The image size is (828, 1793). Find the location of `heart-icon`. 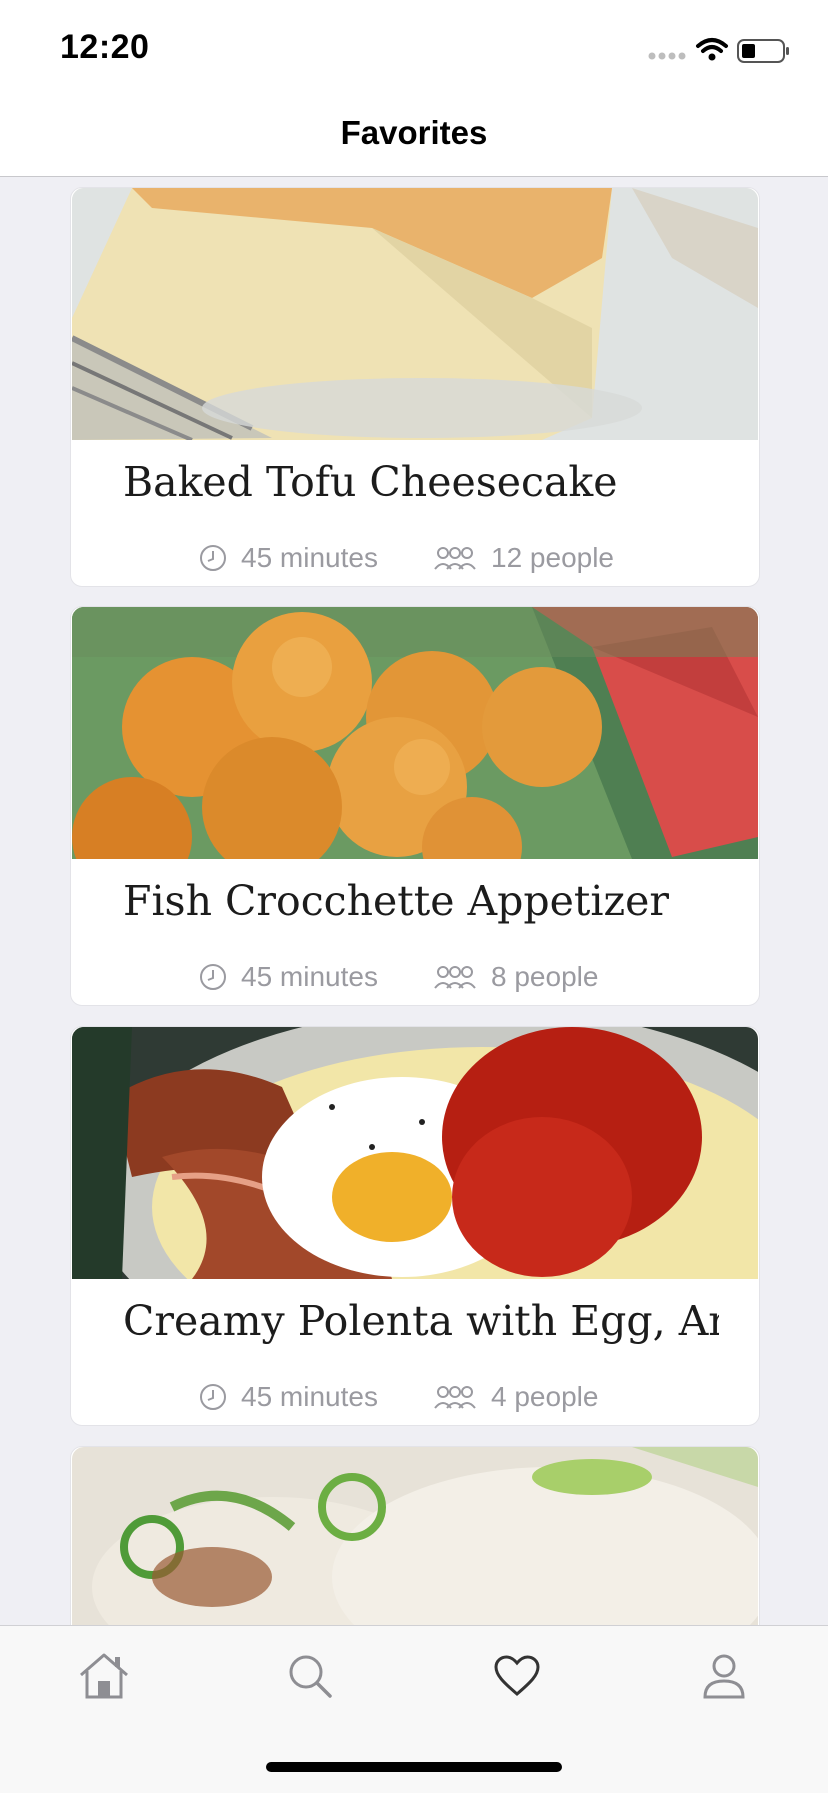

heart-icon is located at coordinates (517, 1675).